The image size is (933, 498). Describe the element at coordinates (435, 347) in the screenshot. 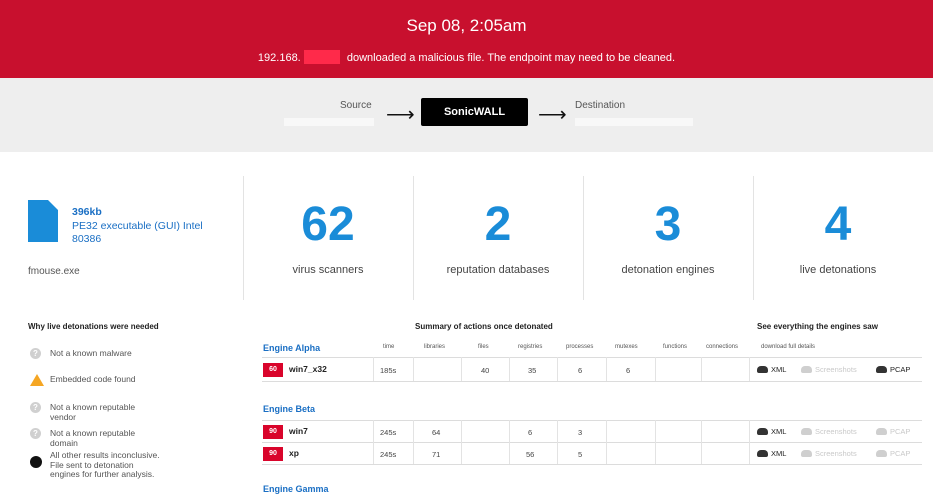

I see `col-libraries: libraries` at that location.